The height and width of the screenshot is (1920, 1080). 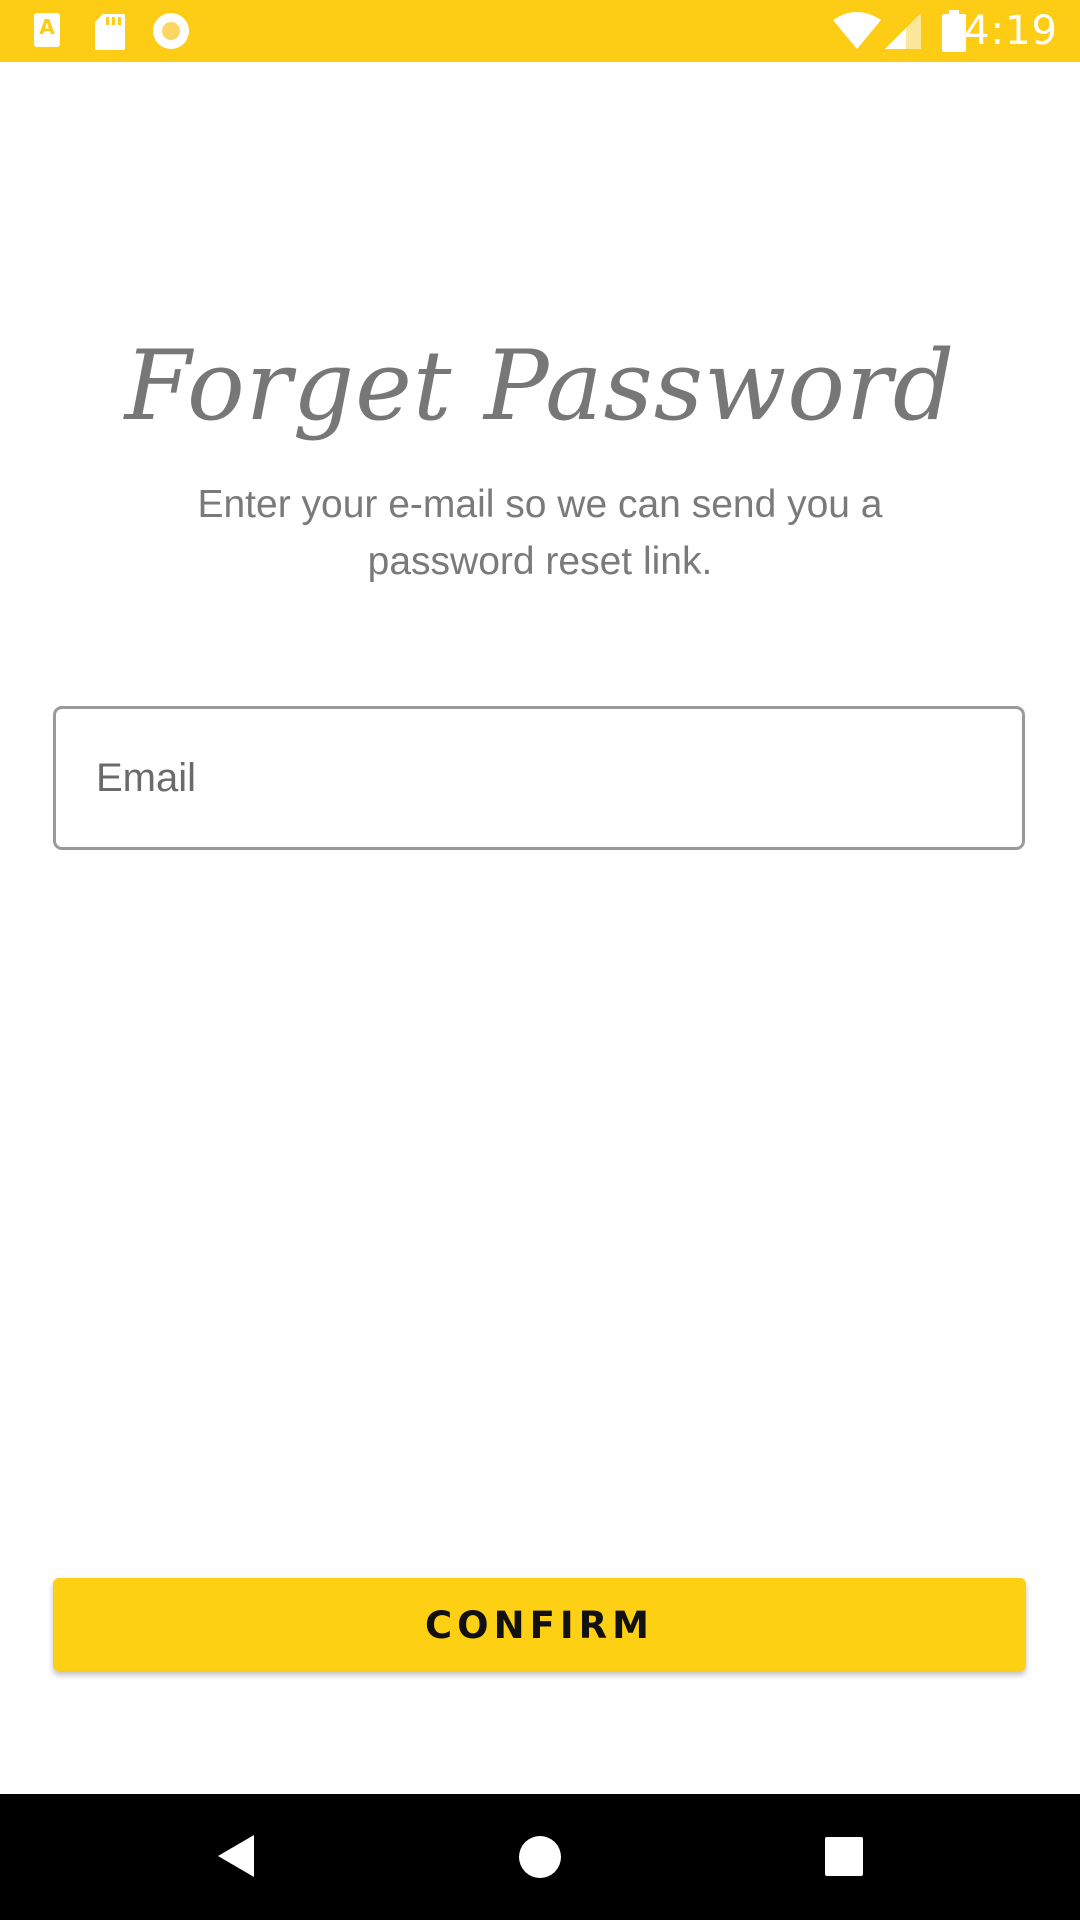 What do you see at coordinates (110, 32) in the screenshot?
I see `sd-card-icon` at bounding box center [110, 32].